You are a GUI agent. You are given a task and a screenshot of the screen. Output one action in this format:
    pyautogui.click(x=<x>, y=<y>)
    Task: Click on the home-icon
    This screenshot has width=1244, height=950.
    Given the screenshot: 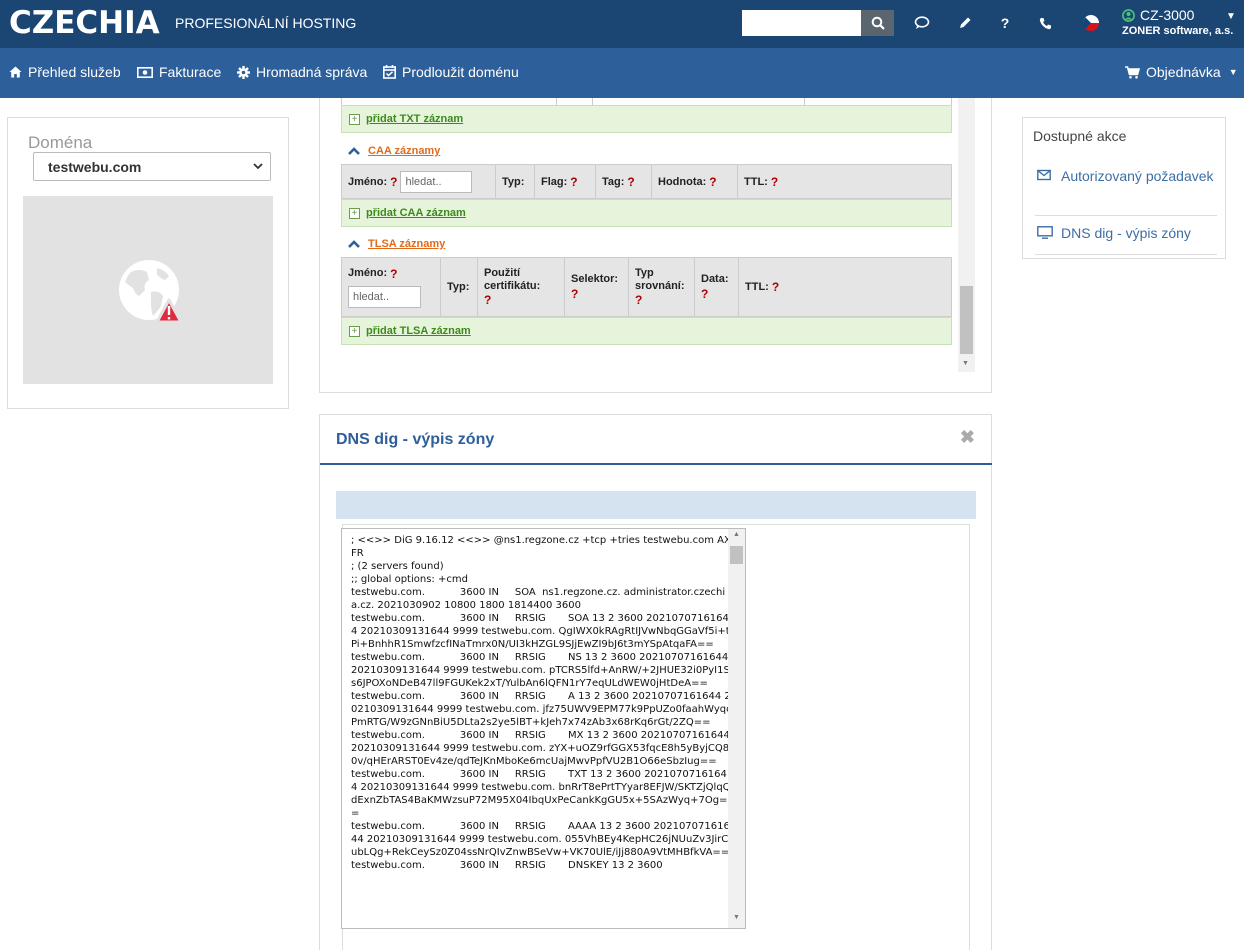 What is the action you would take?
    pyautogui.click(x=15, y=72)
    